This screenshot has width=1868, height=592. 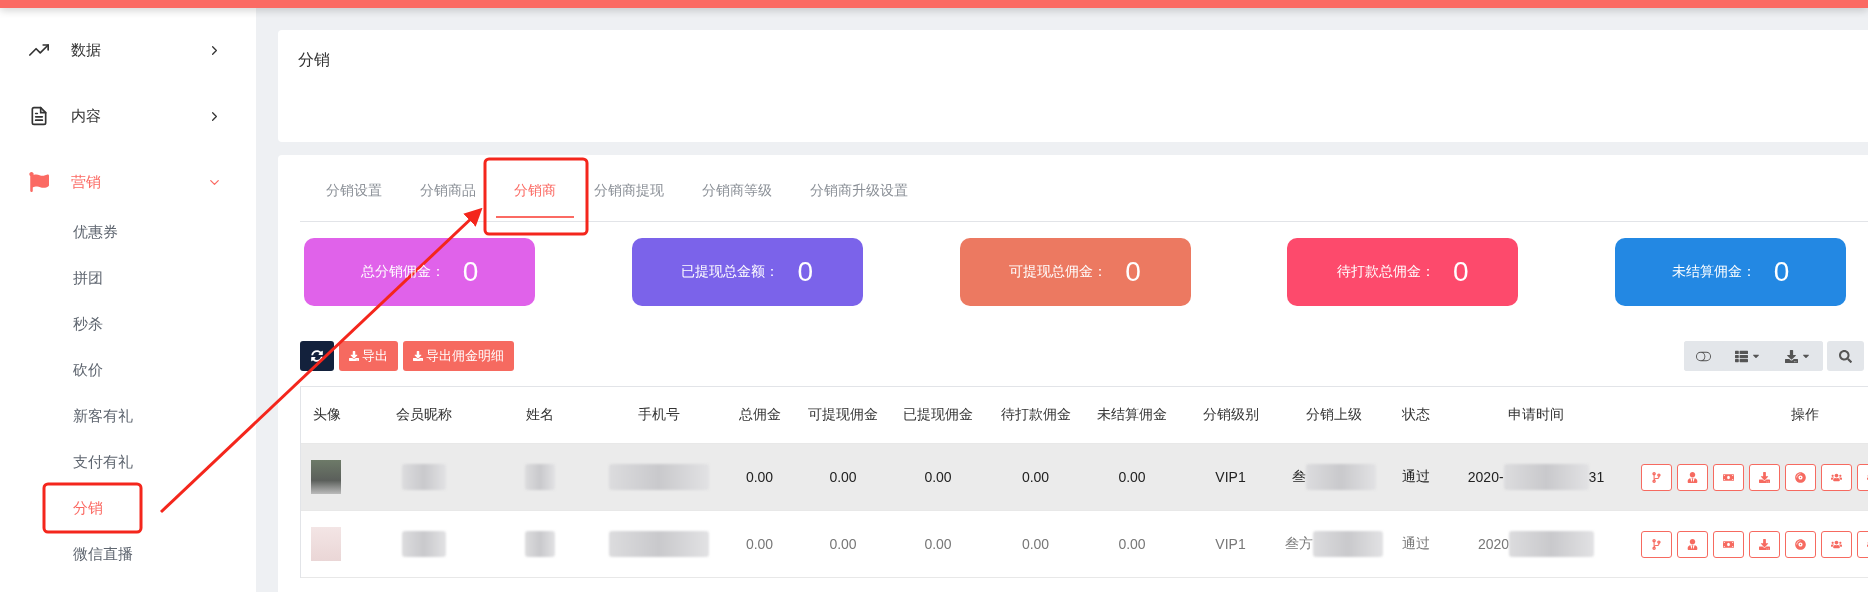 What do you see at coordinates (128, 50) in the screenshot?
I see `sidebar-item: 数据` at bounding box center [128, 50].